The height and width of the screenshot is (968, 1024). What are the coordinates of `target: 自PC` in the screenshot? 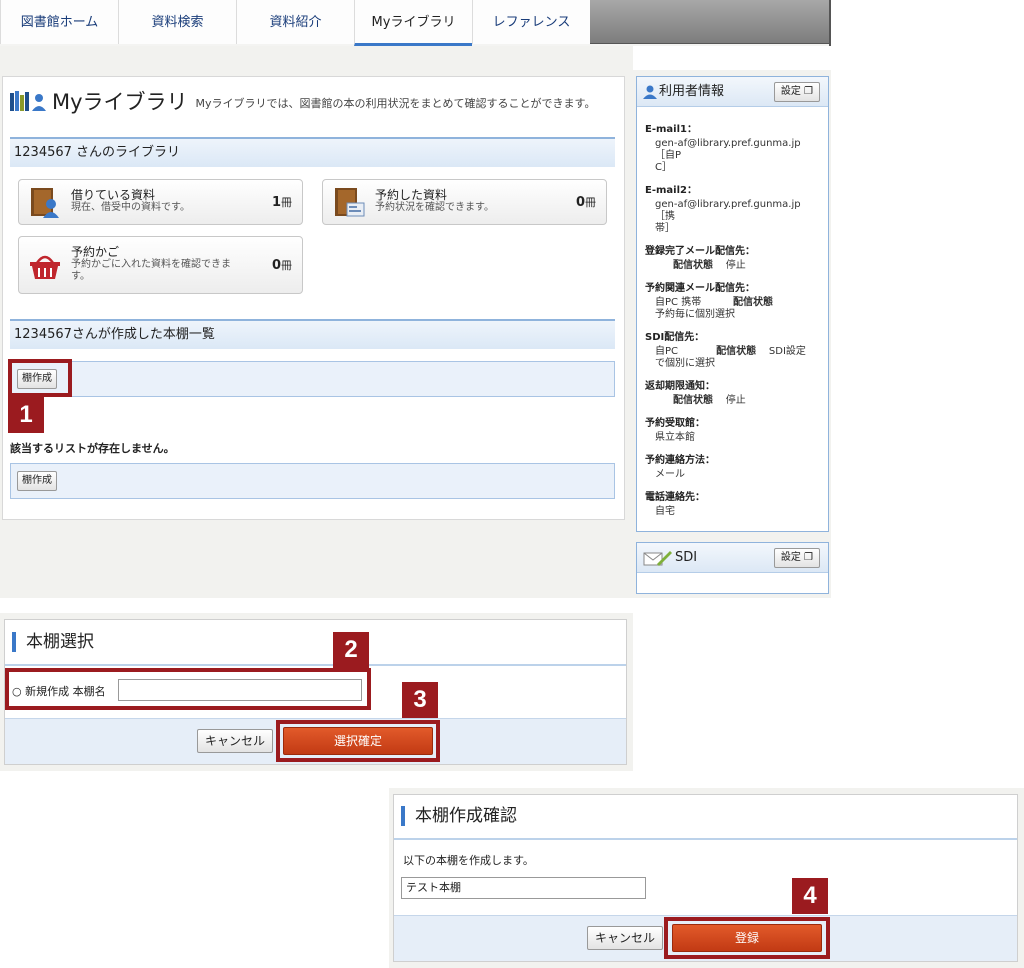 It's located at (667, 351).